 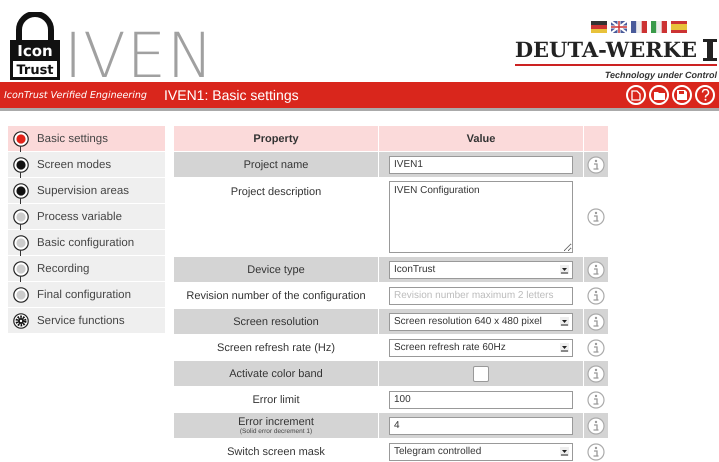 I want to click on property-label: Device type, so click(x=276, y=270).